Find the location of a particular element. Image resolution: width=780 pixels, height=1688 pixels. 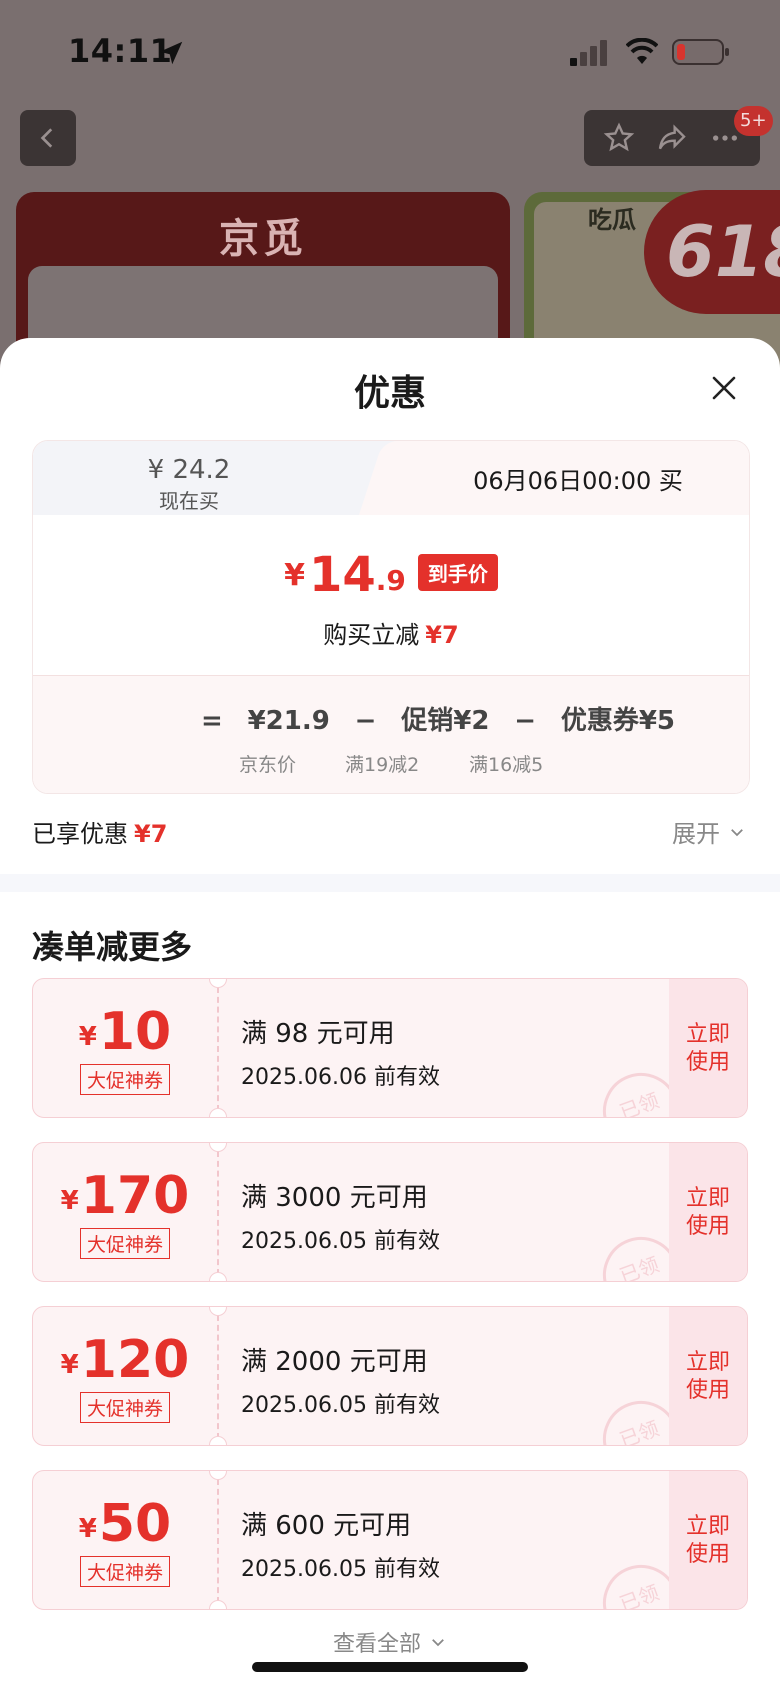

chevron-left-icon is located at coordinates (46, 138).